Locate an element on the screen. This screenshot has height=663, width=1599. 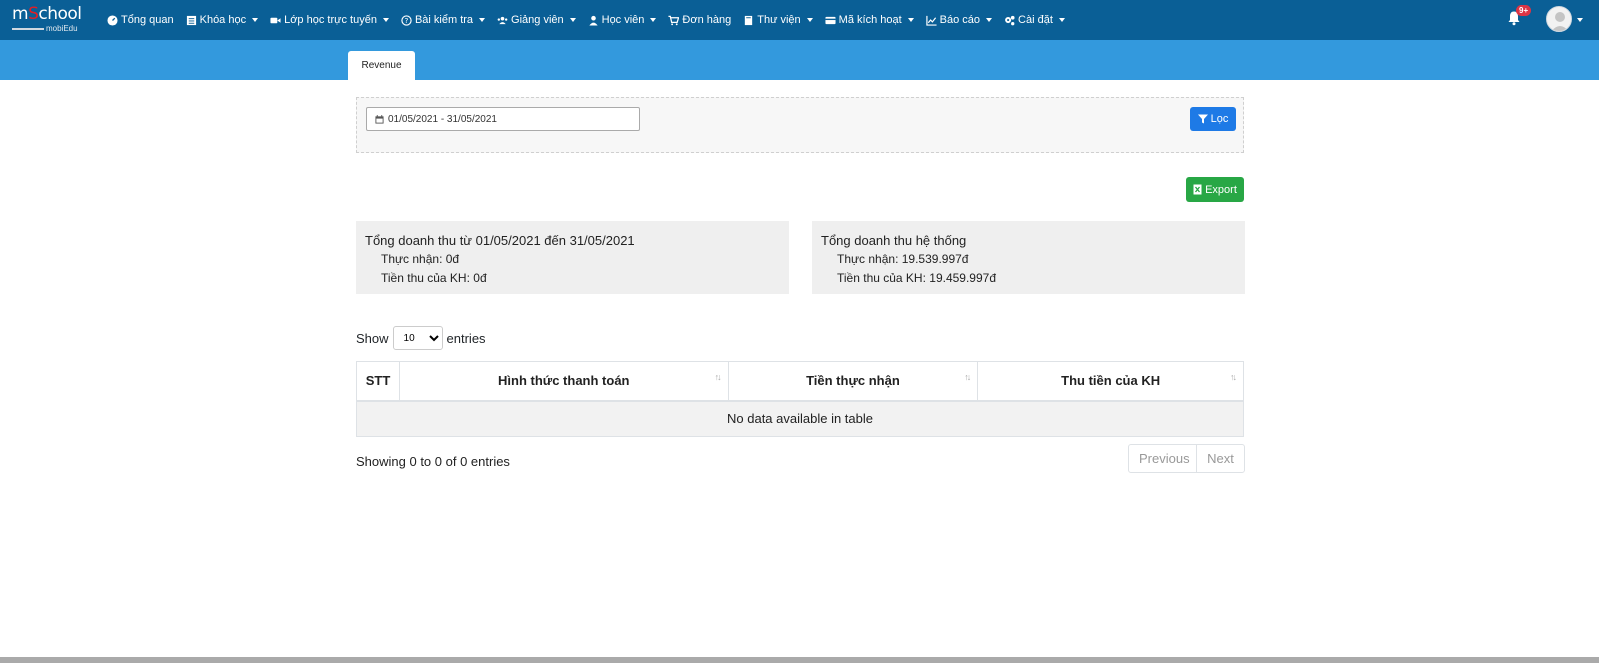
video-icon is located at coordinates (275, 20).